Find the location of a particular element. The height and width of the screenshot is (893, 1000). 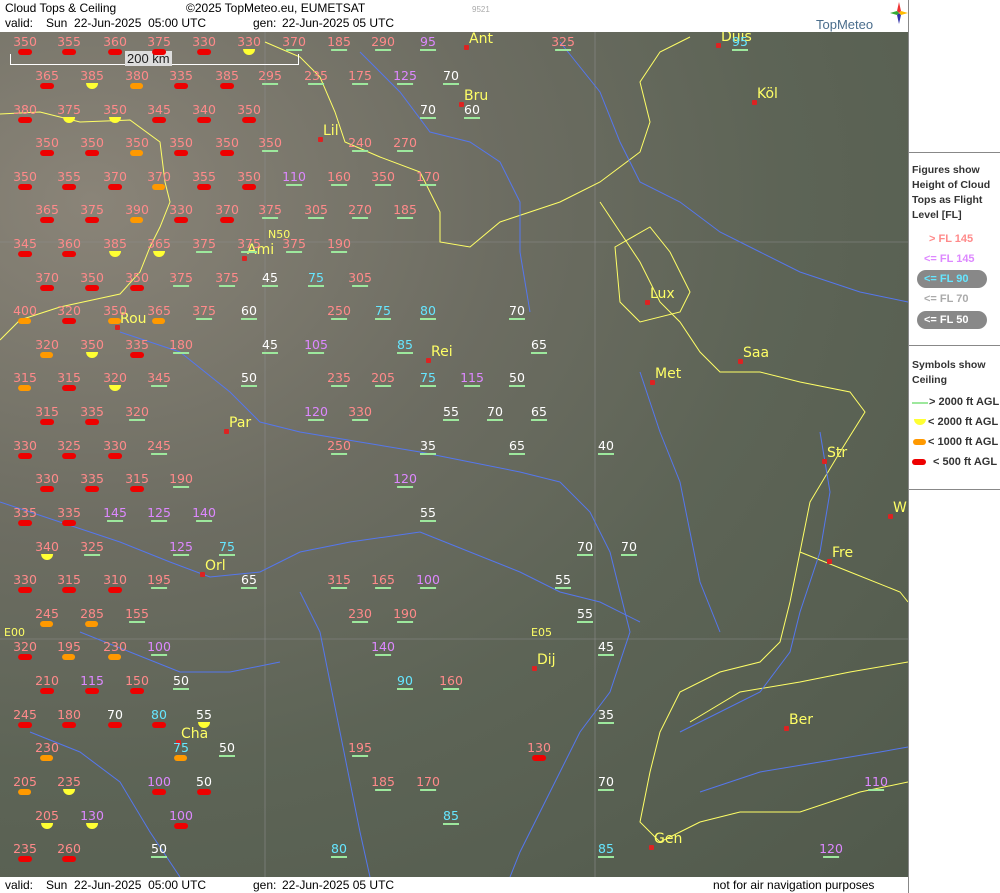

cloud-top-reading: 170 is located at coordinates (428, 178).